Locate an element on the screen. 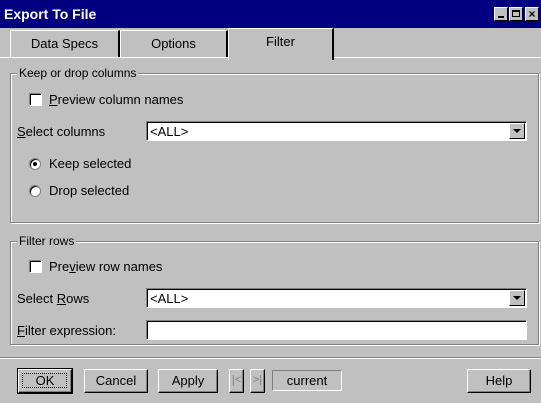  help-button: Help is located at coordinates (499, 381).